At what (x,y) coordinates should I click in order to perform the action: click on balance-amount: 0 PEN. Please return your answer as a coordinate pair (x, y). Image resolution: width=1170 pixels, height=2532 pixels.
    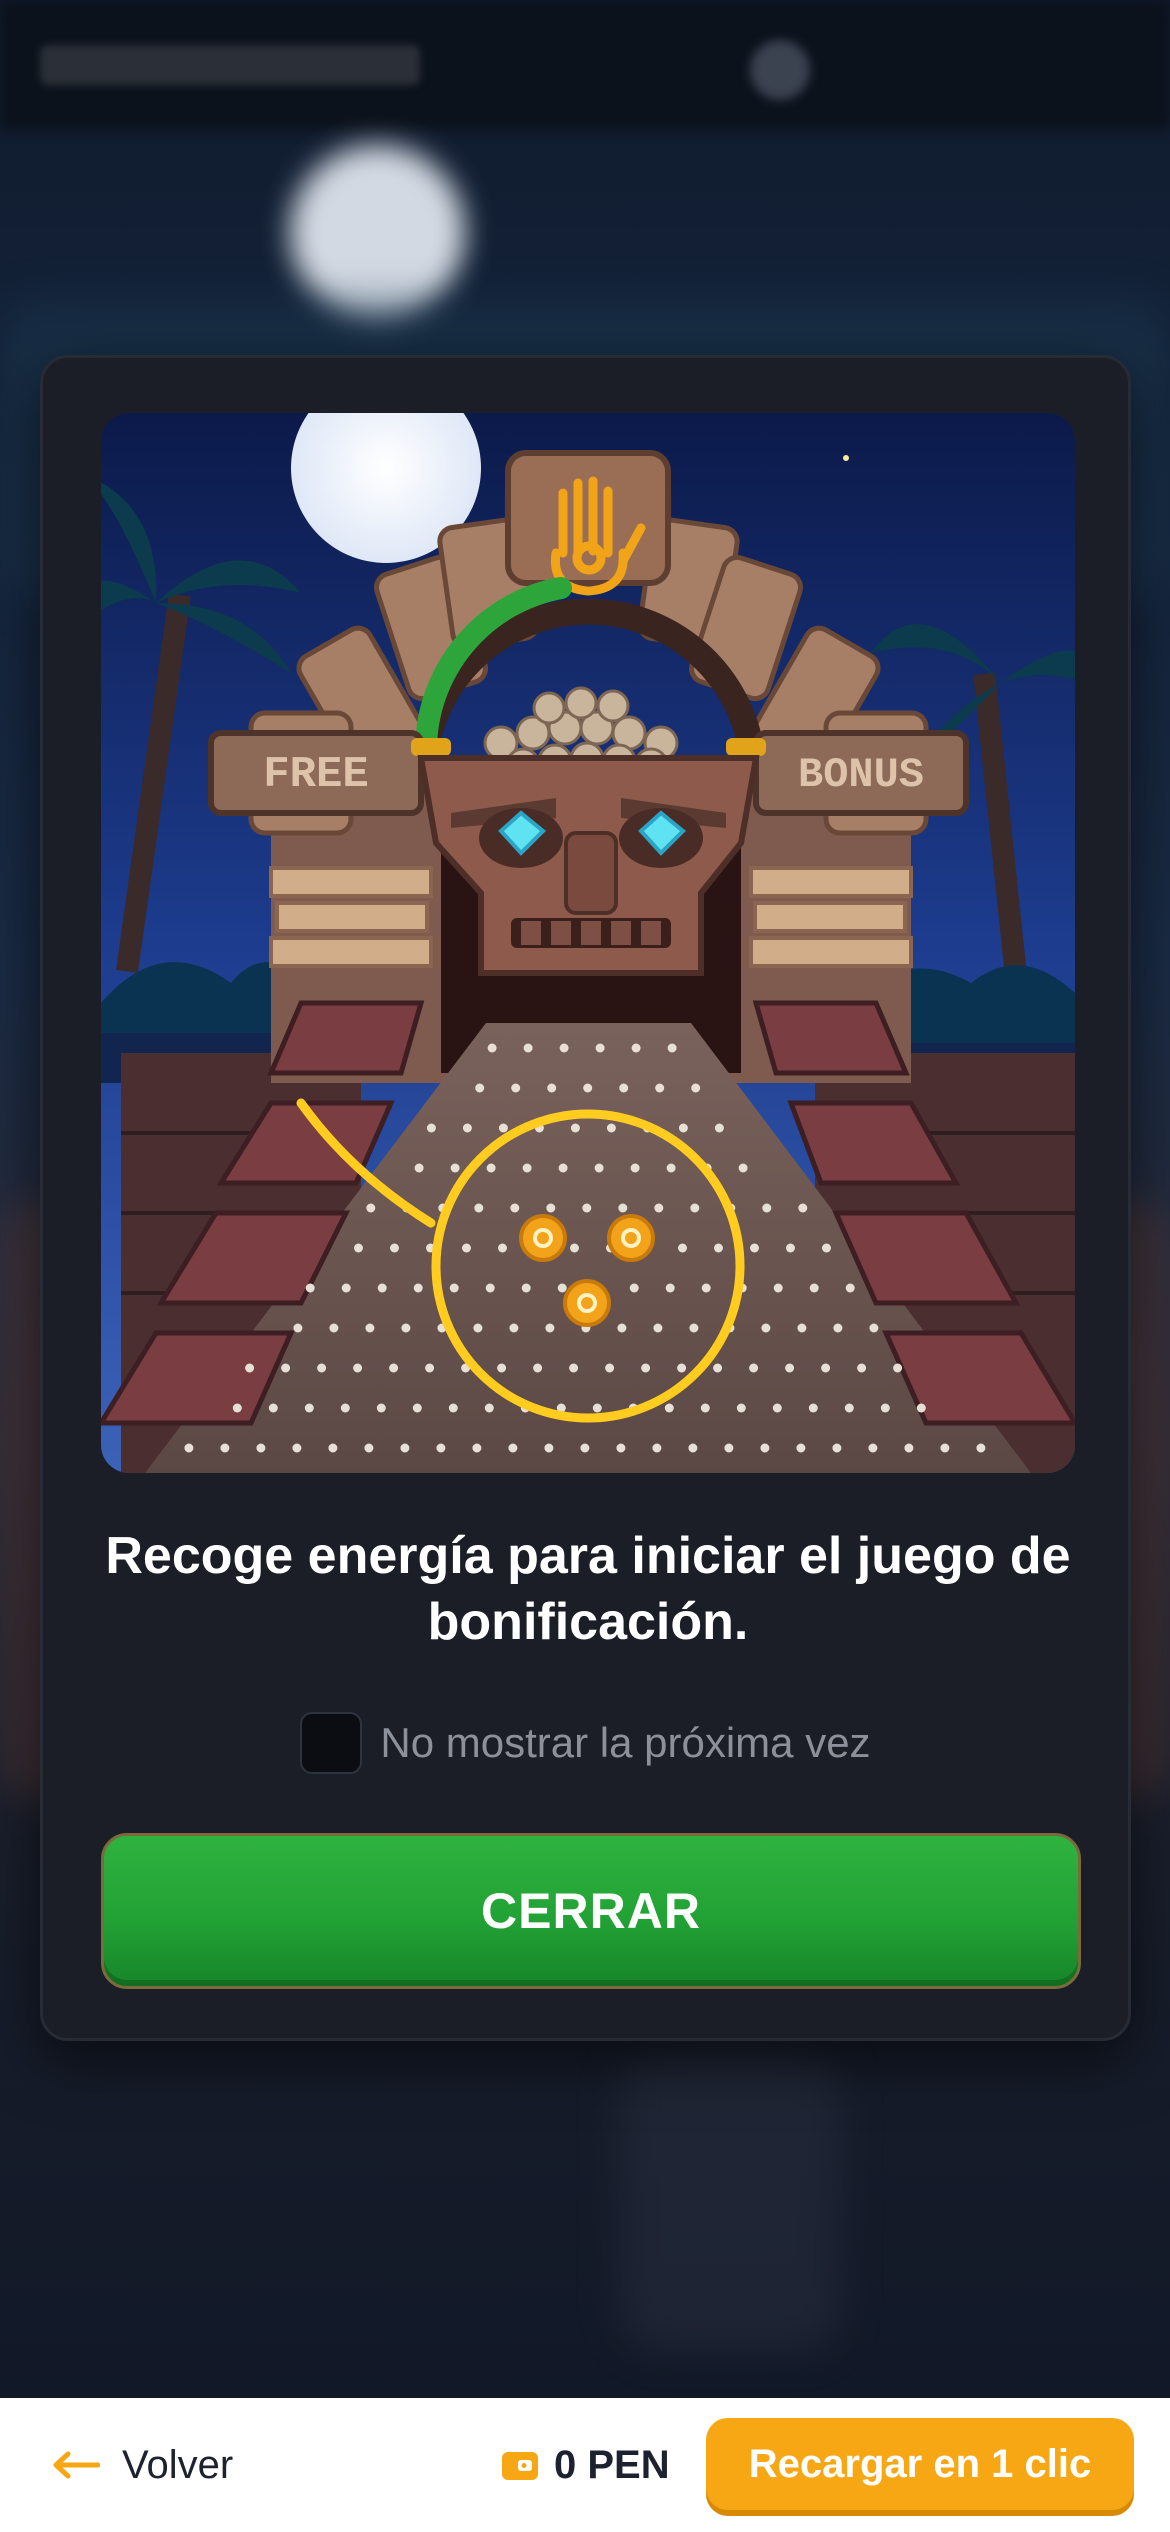
    Looking at the image, I should click on (612, 2464).